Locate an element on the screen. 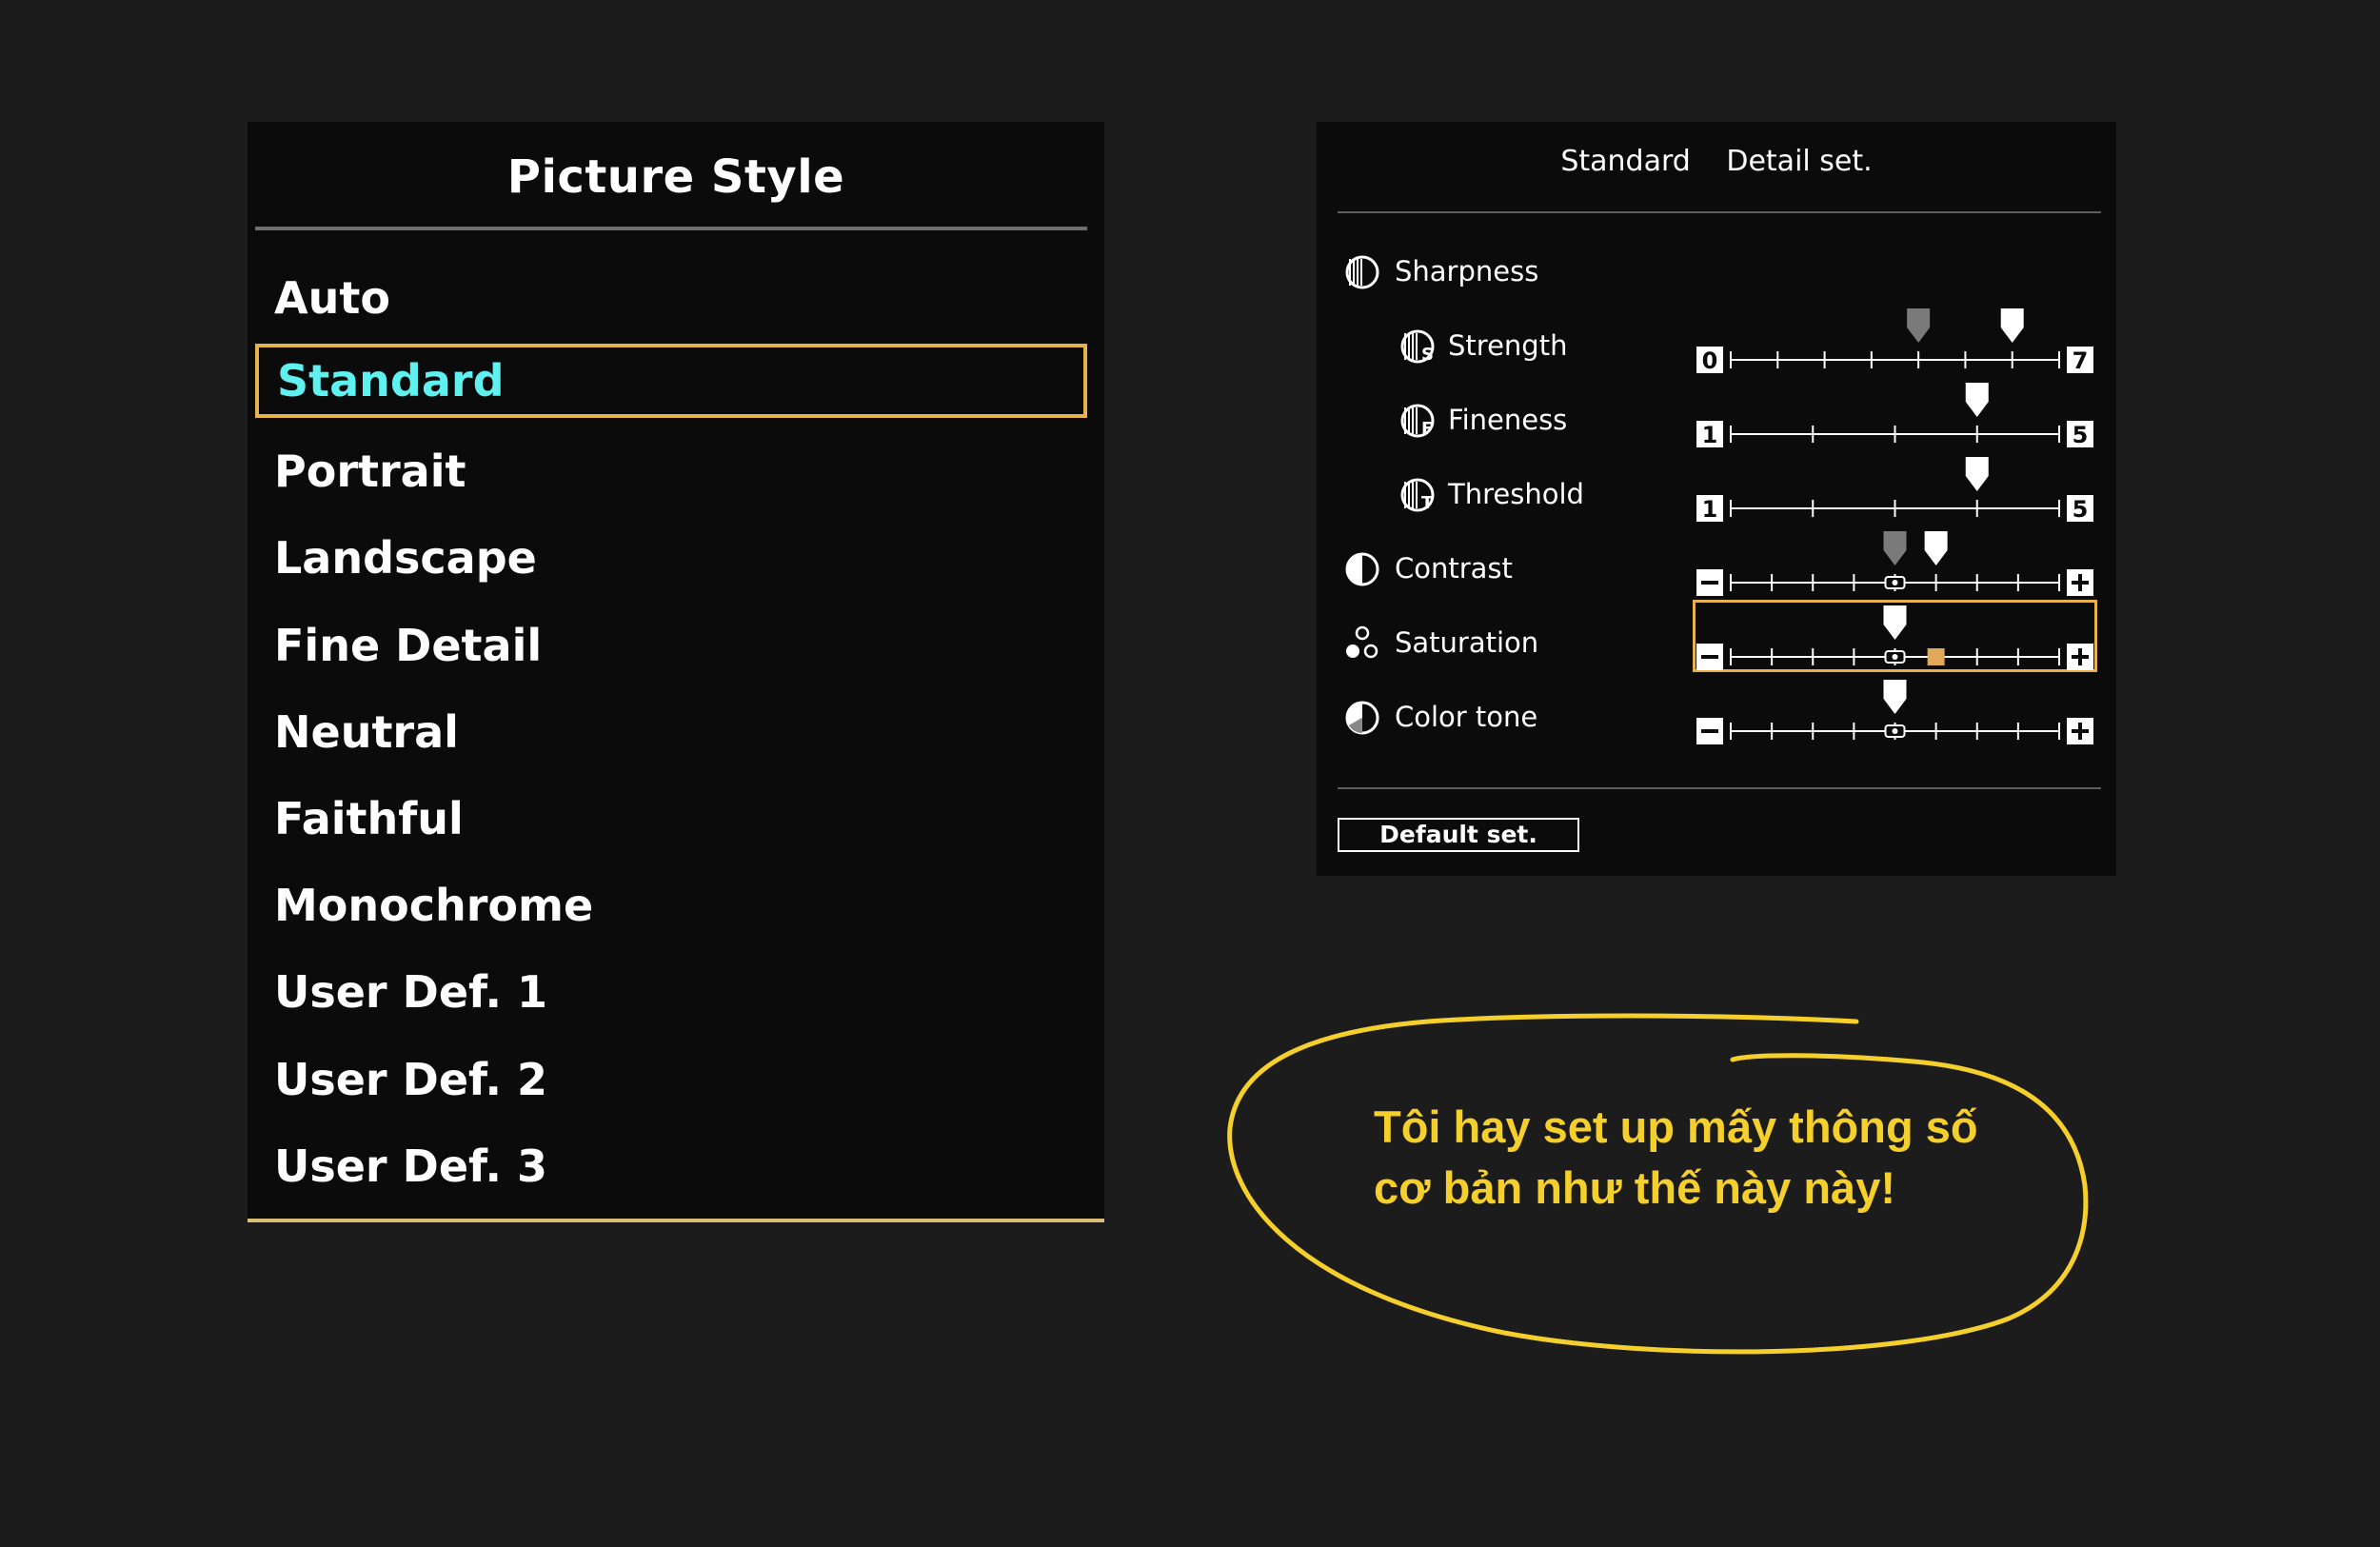 The image size is (2380, 1547). detail-row-strength: S Strength 0 7 is located at coordinates (1716, 341).